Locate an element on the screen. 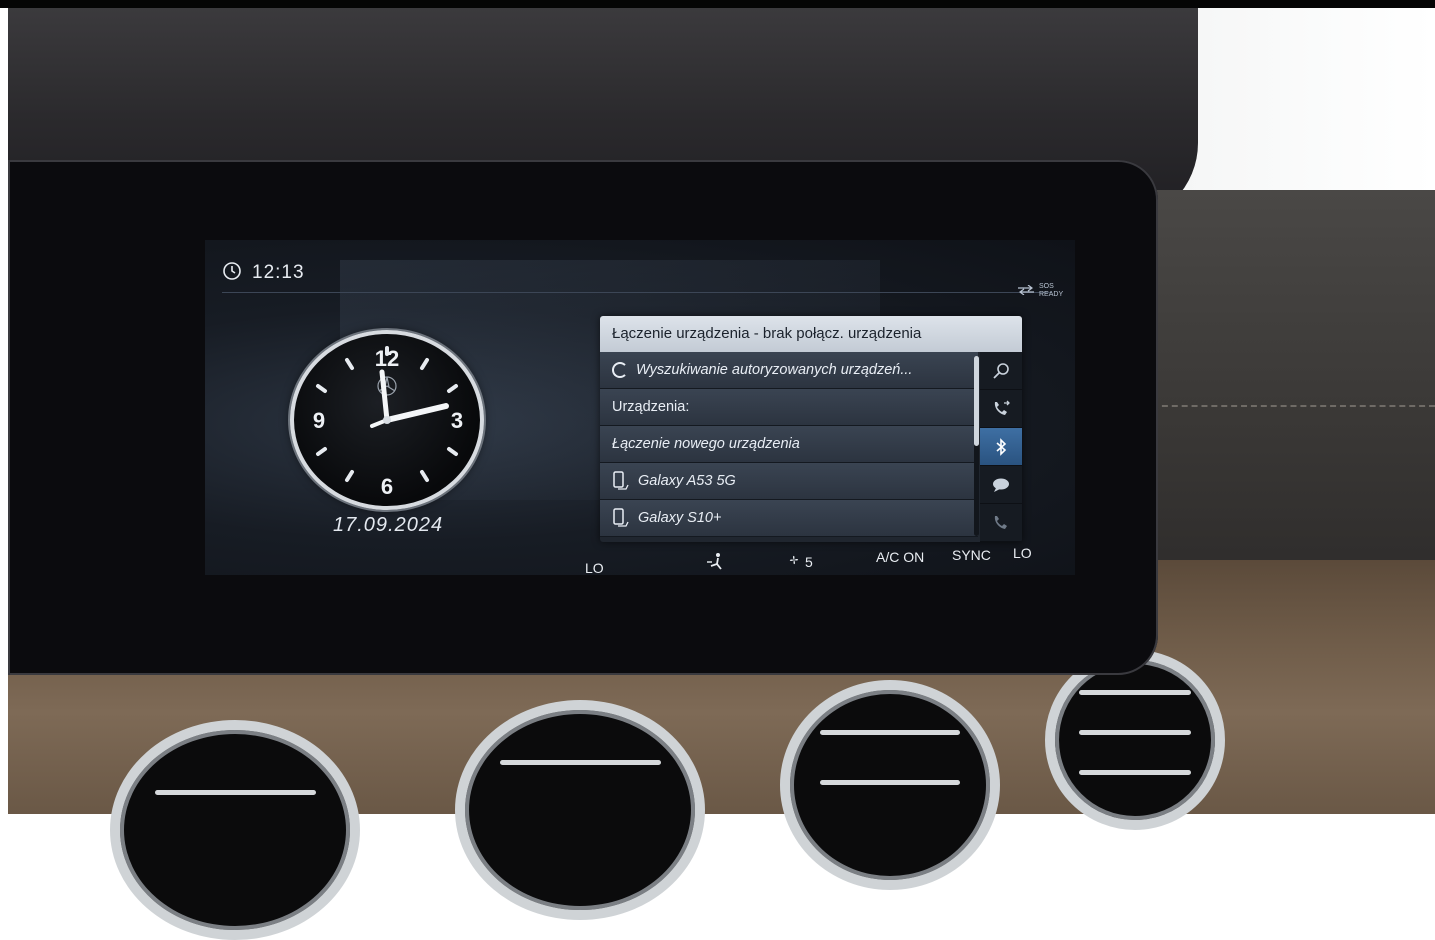  clock-numeral-9: 9 is located at coordinates (319, 420).